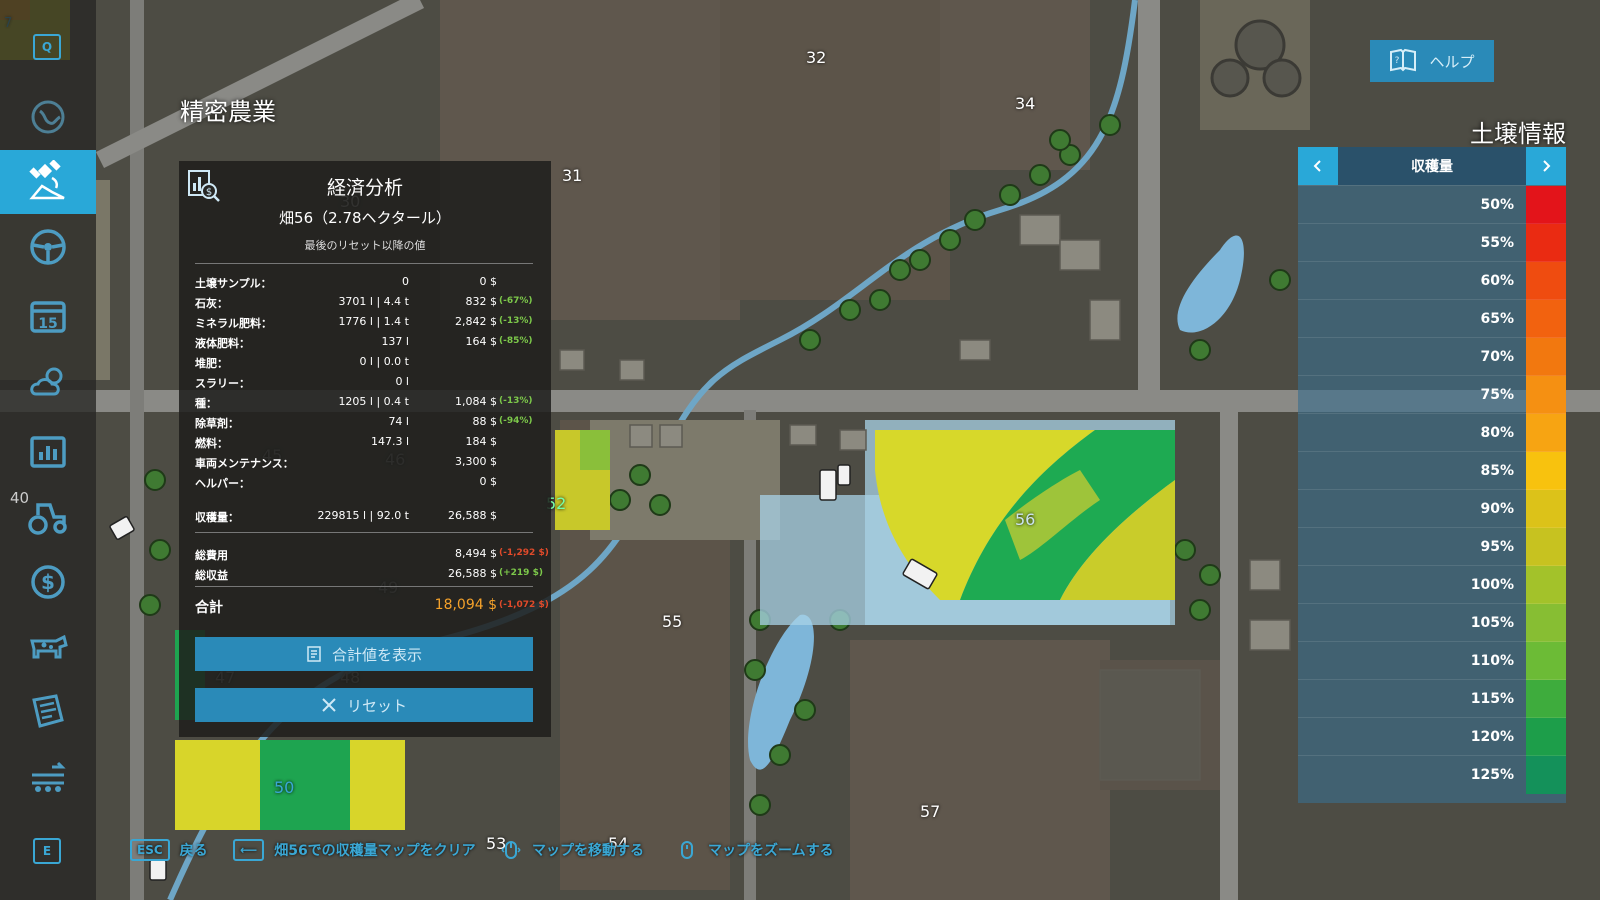 The image size is (1600, 900). I want to click on sidebar-item-statistics, so click(48, 452).